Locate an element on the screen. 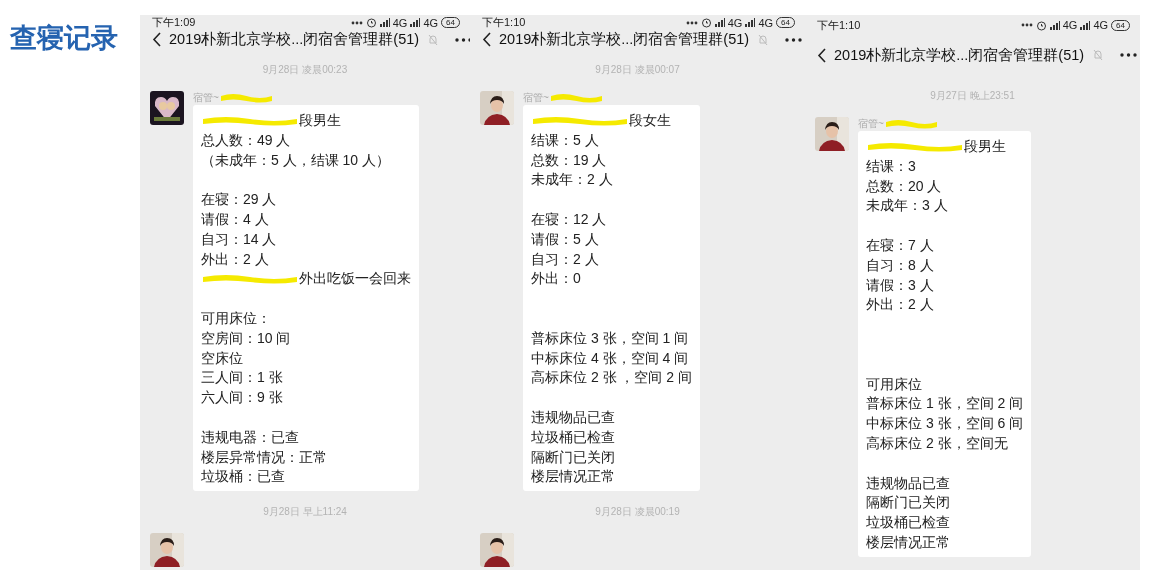  message-line: 未成年：3 人 is located at coordinates (907, 206).